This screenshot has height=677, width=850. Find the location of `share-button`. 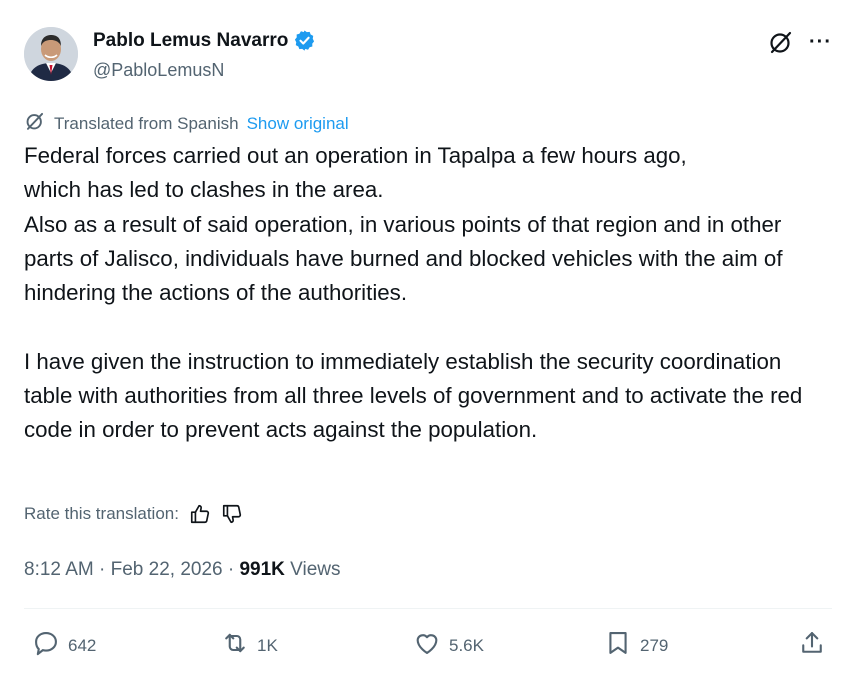

share-button is located at coordinates (812, 645).